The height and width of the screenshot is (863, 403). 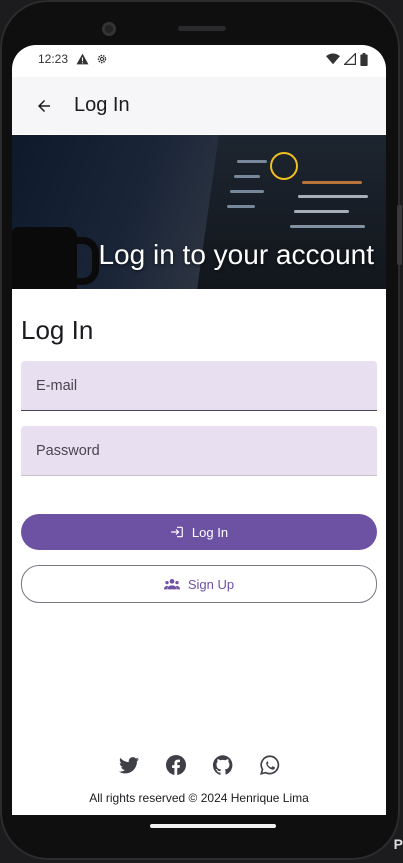 I want to click on earpiece-speaker, so click(x=202, y=28).